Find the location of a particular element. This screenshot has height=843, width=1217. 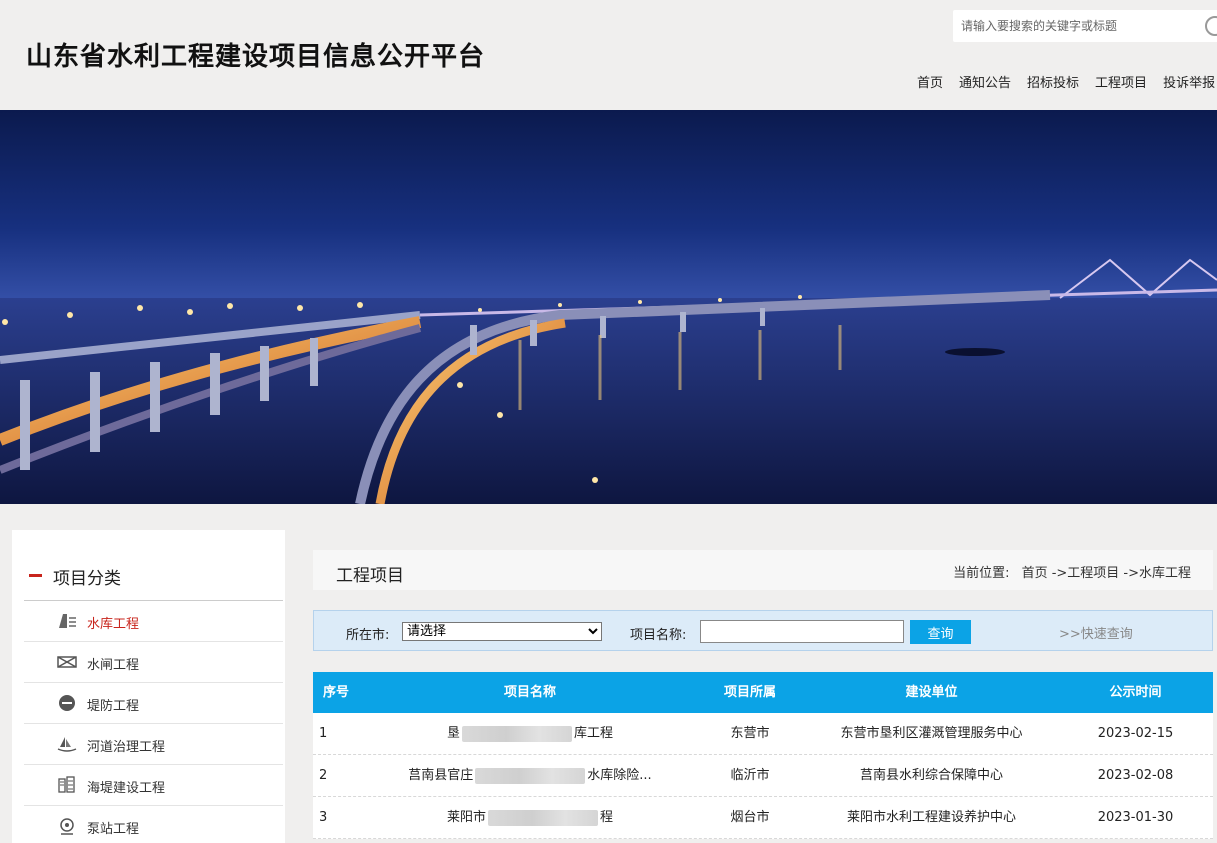

sidebar-item-label: 水闸工程 is located at coordinates (113, 665).